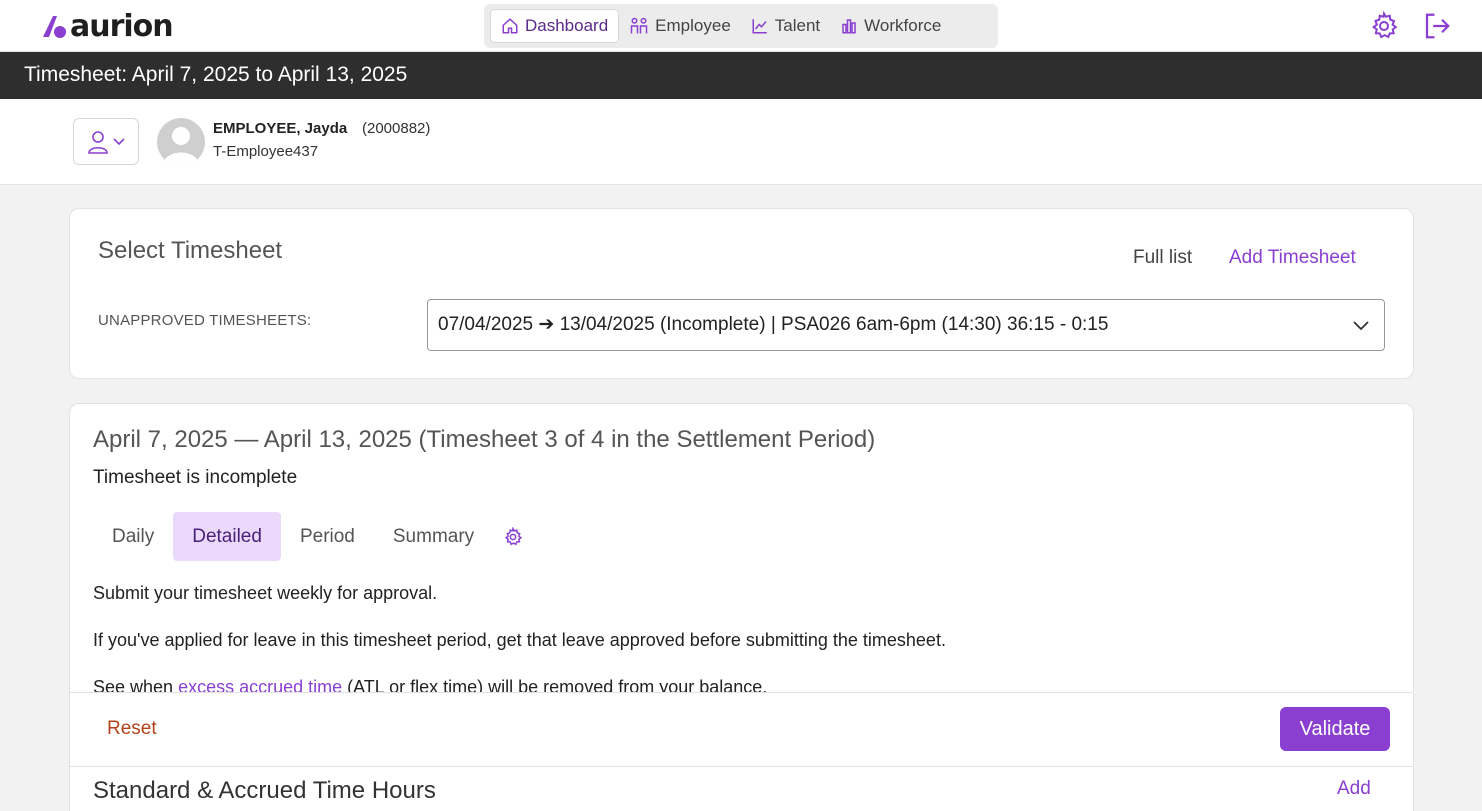 The image size is (1482, 811). What do you see at coordinates (181, 142) in the screenshot?
I see `avatar` at bounding box center [181, 142].